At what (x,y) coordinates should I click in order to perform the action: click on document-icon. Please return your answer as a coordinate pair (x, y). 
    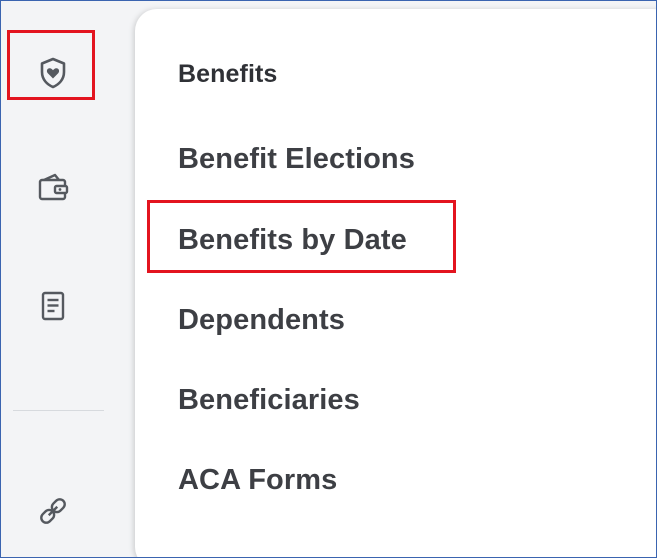
    Looking at the image, I should click on (53, 306).